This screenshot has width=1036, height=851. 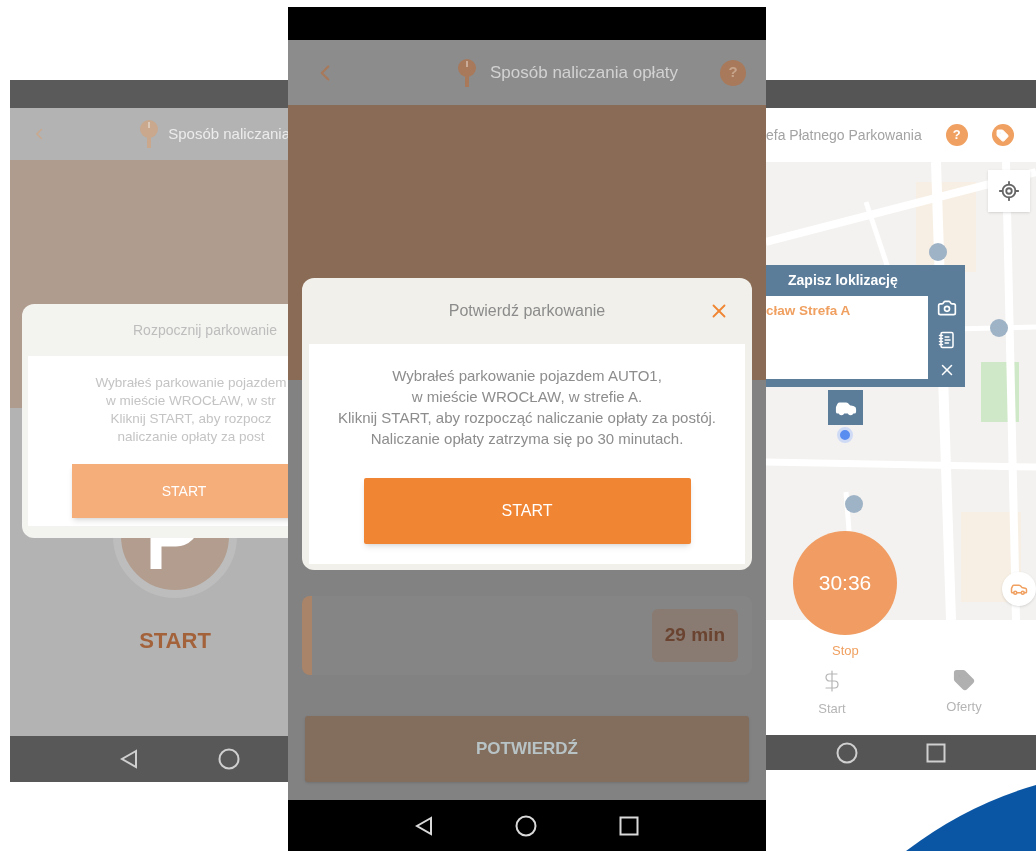 I want to click on header-title: Sposób naliczania, so click(x=229, y=133).